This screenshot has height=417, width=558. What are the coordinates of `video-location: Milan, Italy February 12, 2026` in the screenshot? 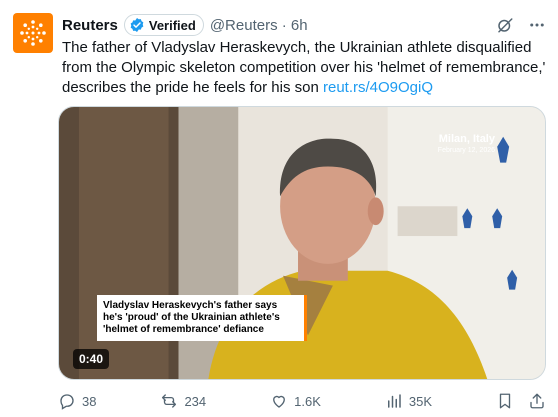 It's located at (466, 143).